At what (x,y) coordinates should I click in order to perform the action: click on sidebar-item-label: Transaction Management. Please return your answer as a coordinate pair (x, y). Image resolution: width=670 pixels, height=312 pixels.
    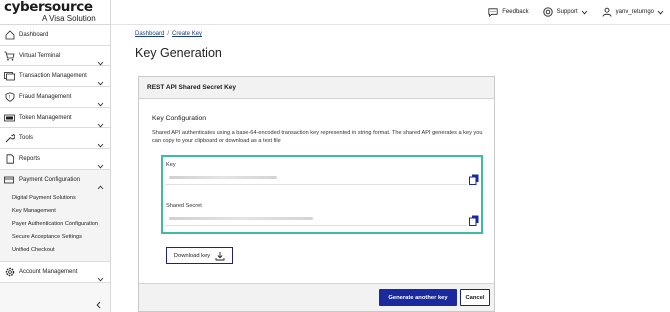
    Looking at the image, I should click on (53, 76).